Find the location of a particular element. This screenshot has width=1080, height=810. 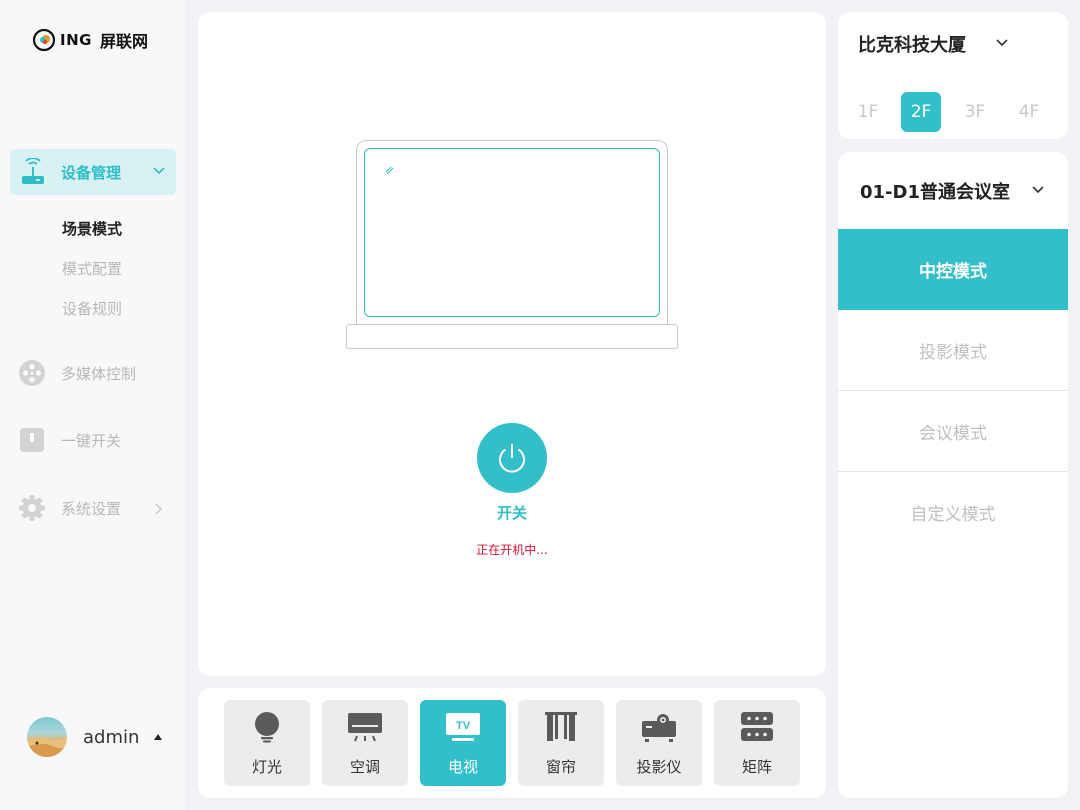

bulb-icon is located at coordinates (267, 727).